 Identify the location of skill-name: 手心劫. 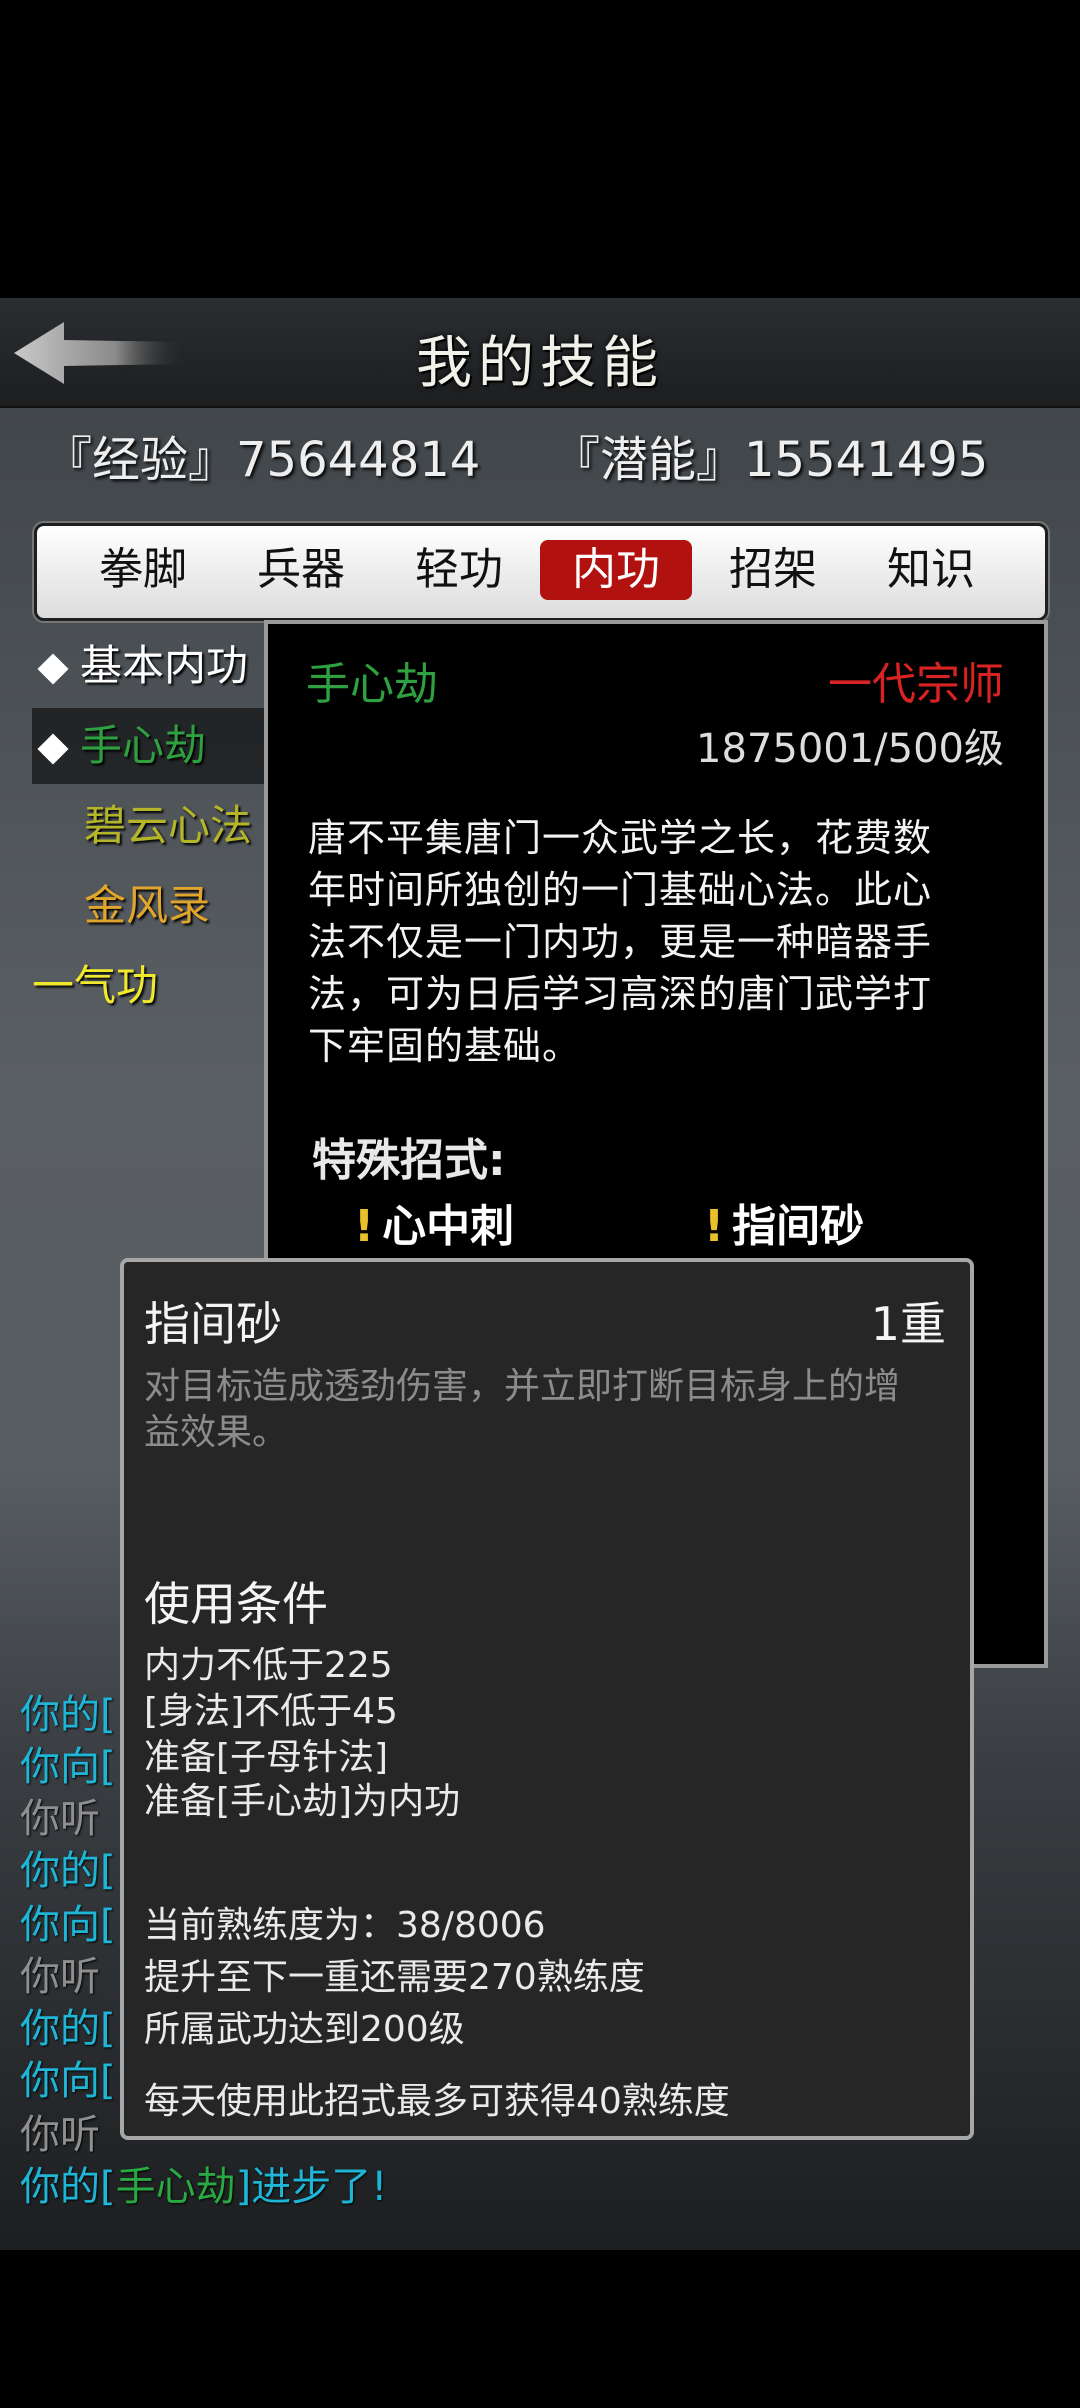
(372, 684).